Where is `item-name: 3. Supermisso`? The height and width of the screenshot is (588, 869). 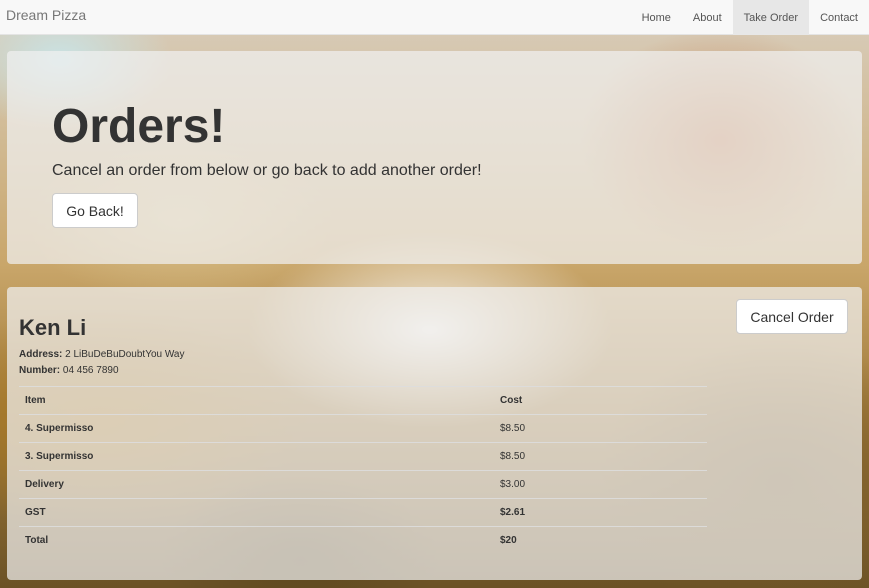
item-name: 3. Supermisso is located at coordinates (256, 456).